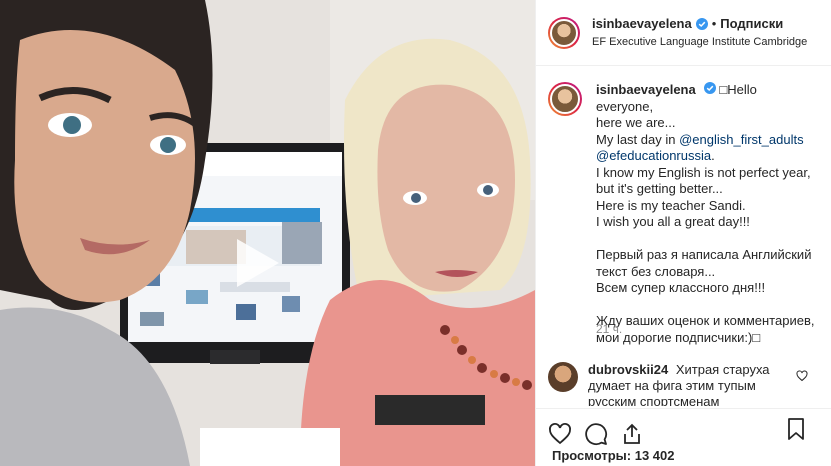  I want to click on comment-like-heart-icon, so click(802, 376).